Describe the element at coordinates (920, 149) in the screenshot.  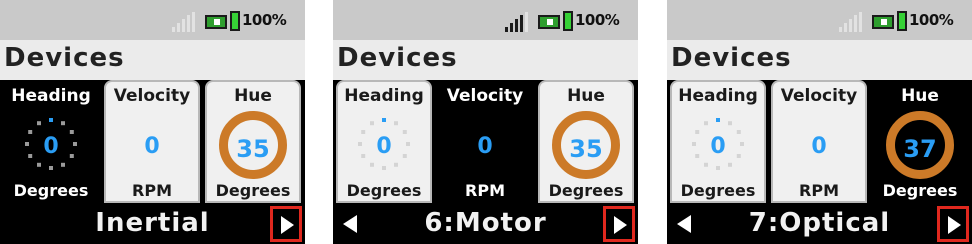
I see `hue-value: 37` at that location.